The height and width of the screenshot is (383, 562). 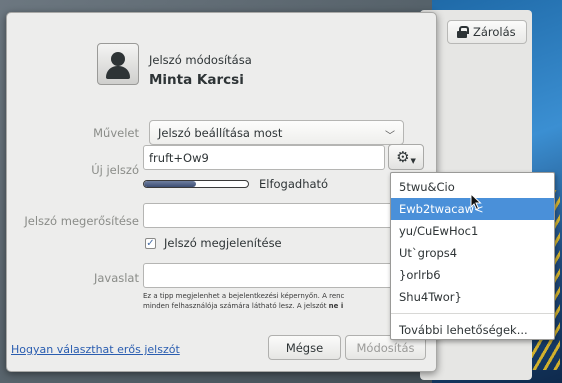 What do you see at coordinates (472, 297) in the screenshot?
I see `menu-item-suggestion: Shu4Twor}` at bounding box center [472, 297].